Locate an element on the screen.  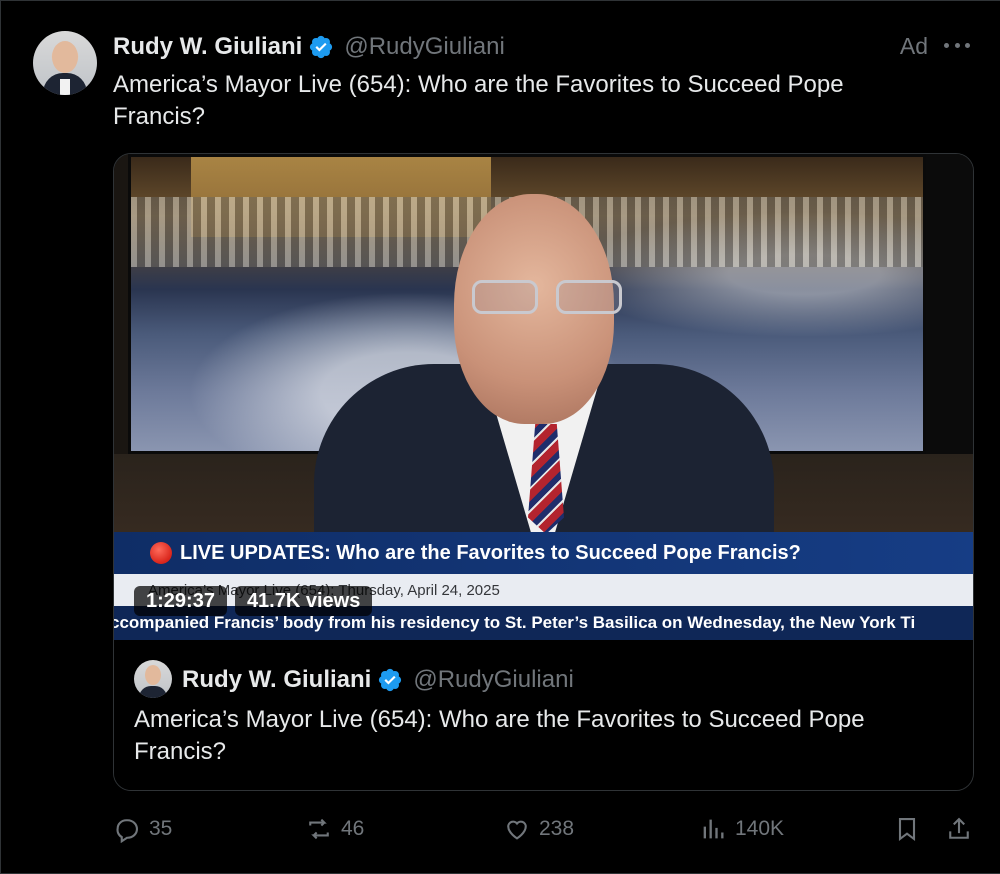
quoted-avatar is located at coordinates (153, 679).